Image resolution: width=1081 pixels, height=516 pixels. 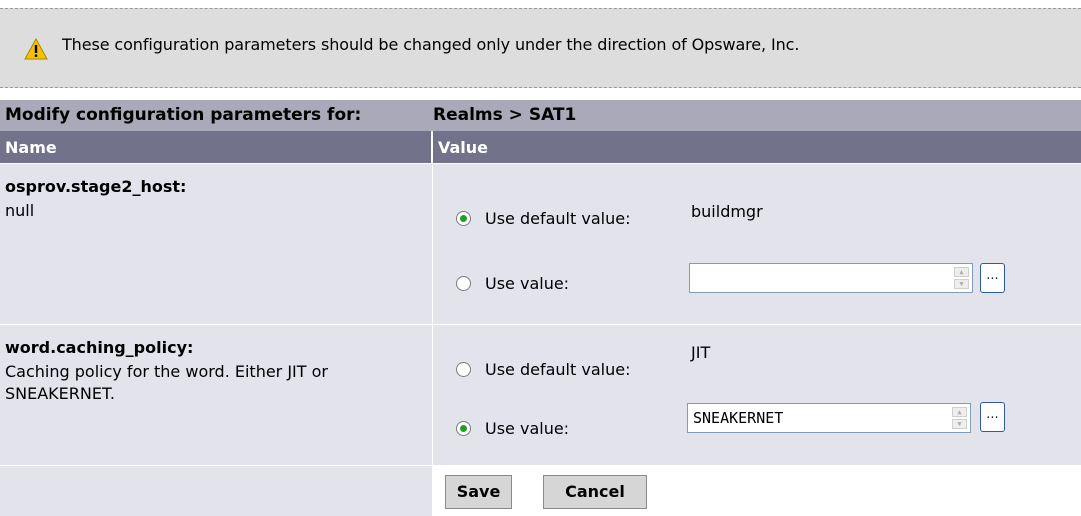 What do you see at coordinates (216, 491) in the screenshot?
I see `footer-name-cell` at bounding box center [216, 491].